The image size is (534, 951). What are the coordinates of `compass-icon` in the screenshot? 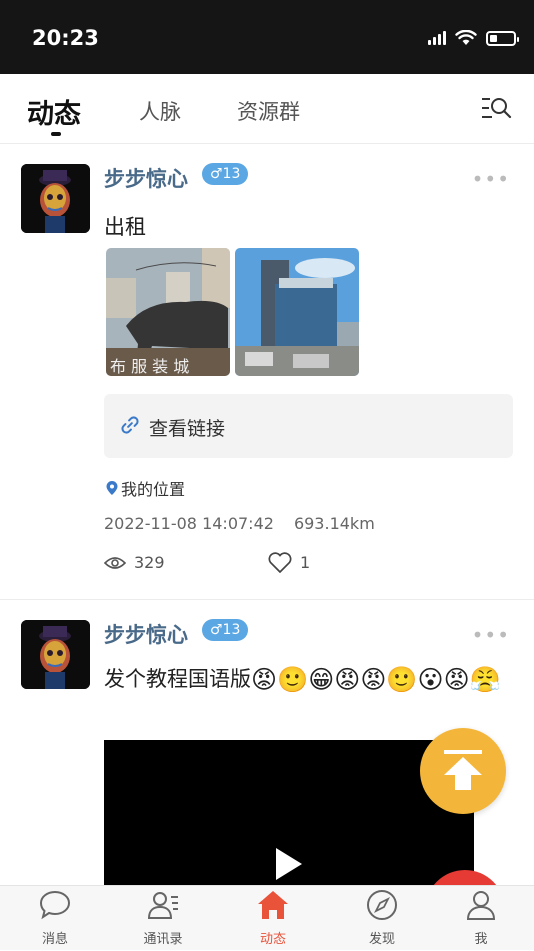 It's located at (382, 905).